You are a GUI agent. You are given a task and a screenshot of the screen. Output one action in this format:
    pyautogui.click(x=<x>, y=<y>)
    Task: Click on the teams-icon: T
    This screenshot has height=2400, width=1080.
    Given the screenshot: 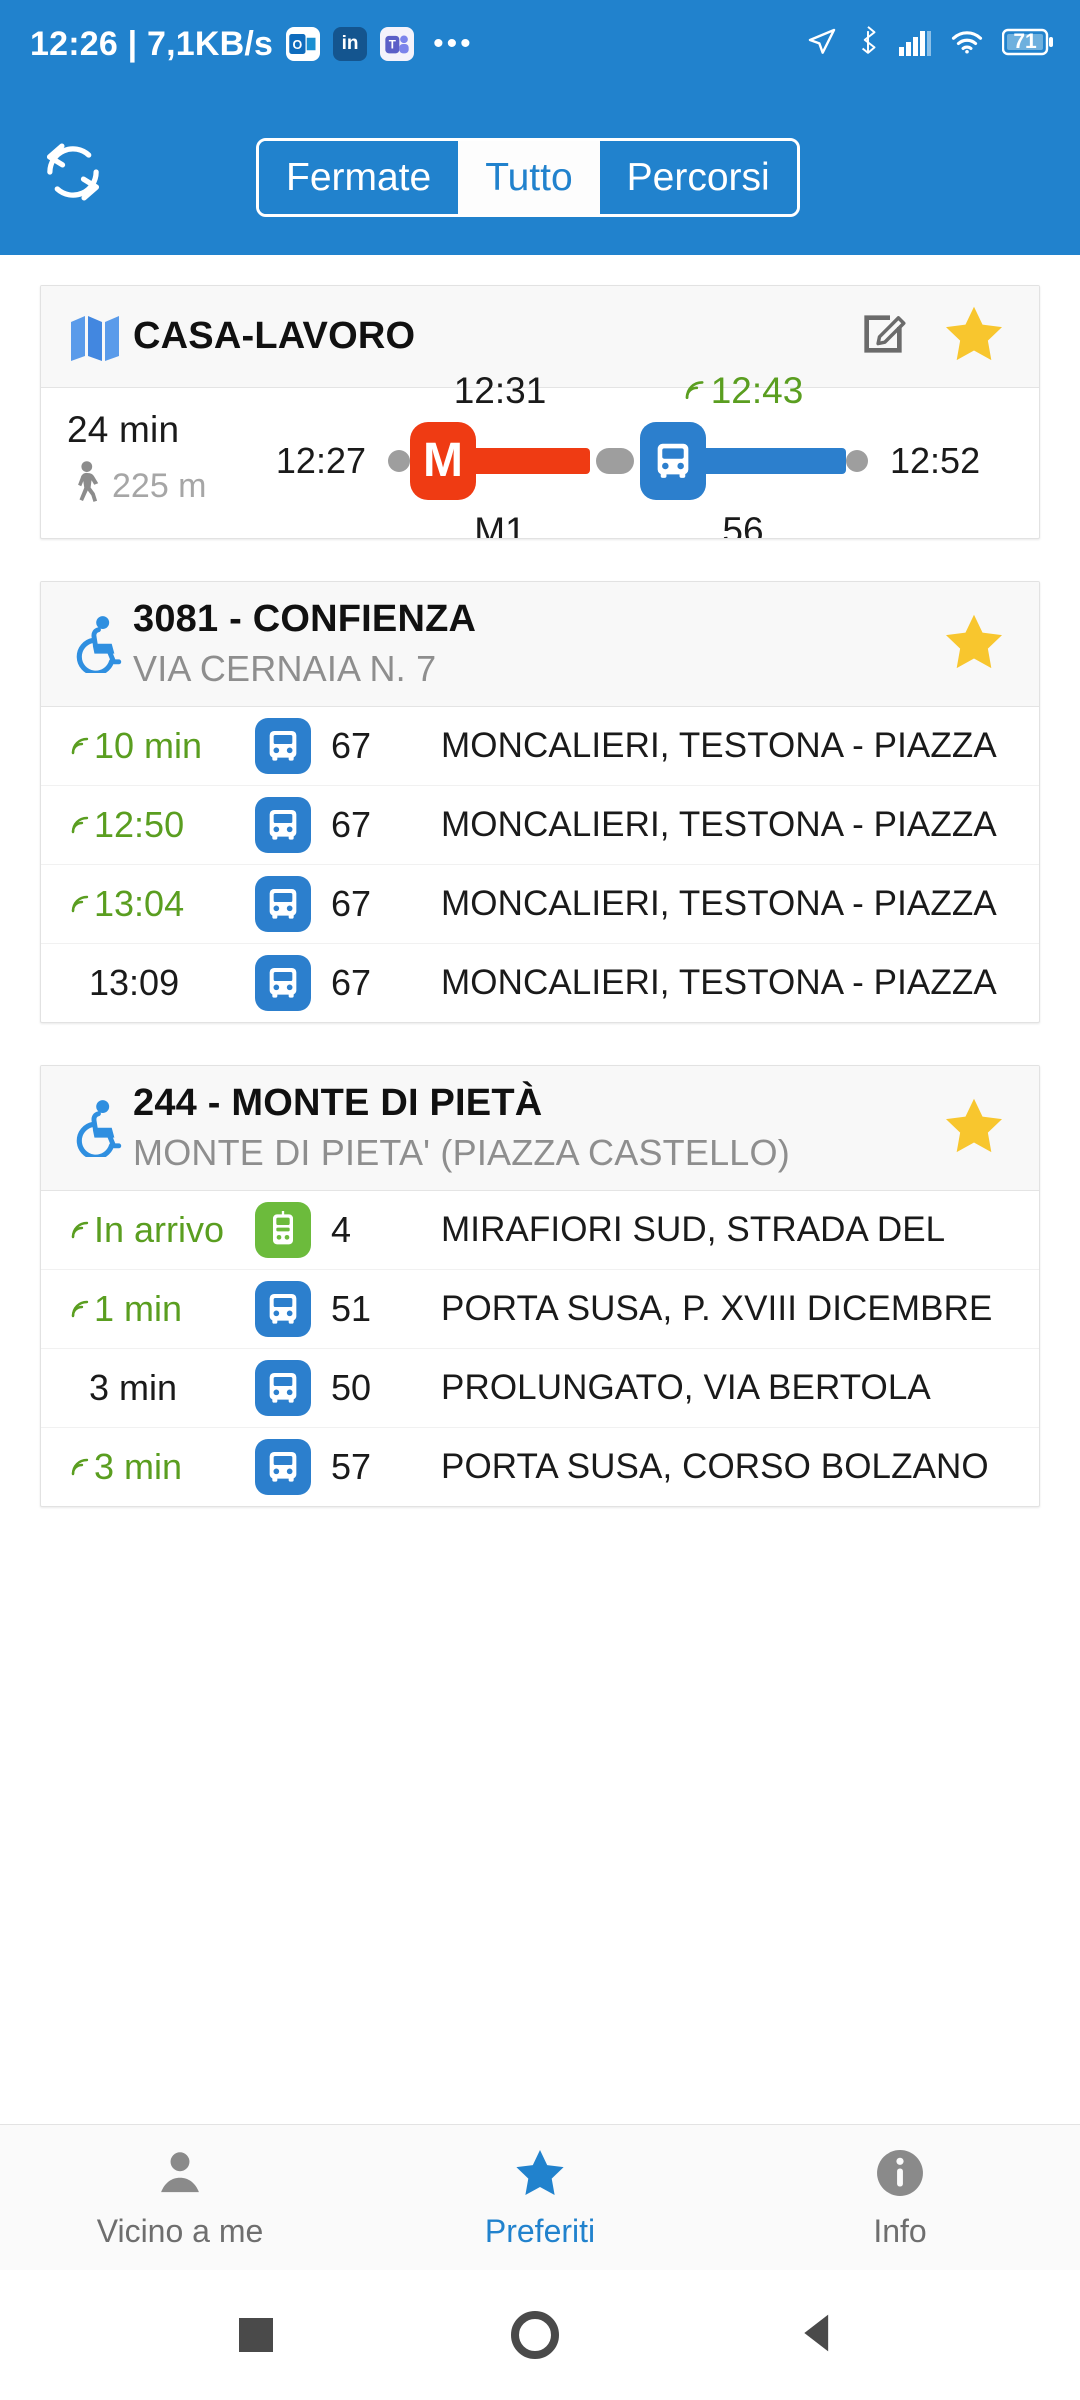 What is the action you would take?
    pyautogui.click(x=397, y=44)
    